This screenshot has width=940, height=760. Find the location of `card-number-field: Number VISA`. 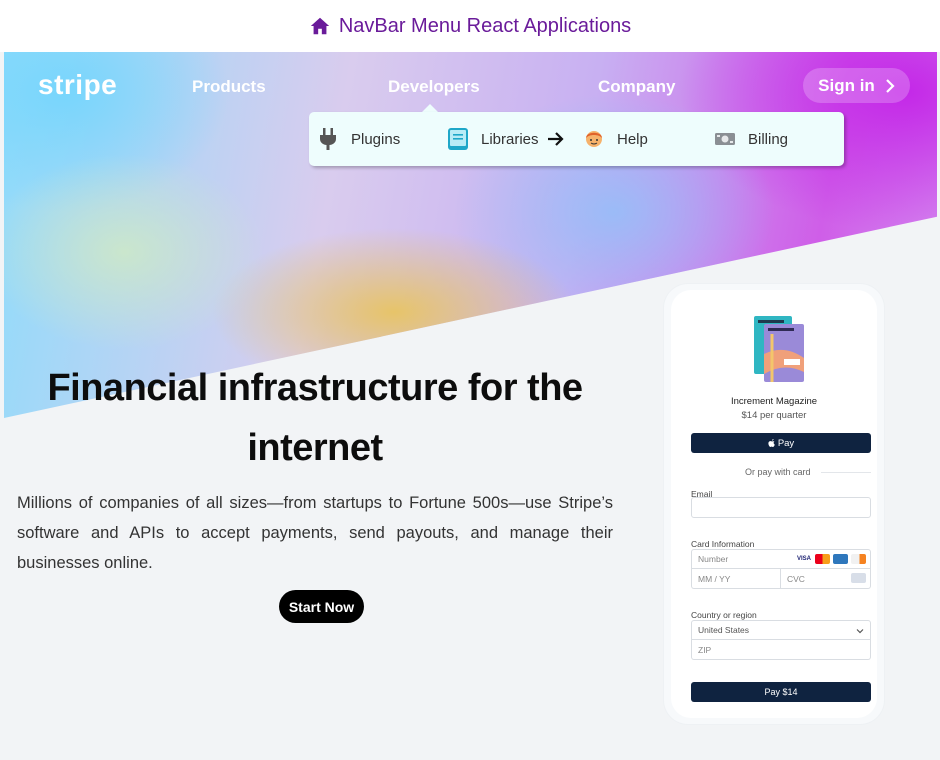

card-number-field: Number VISA is located at coordinates (781, 559).